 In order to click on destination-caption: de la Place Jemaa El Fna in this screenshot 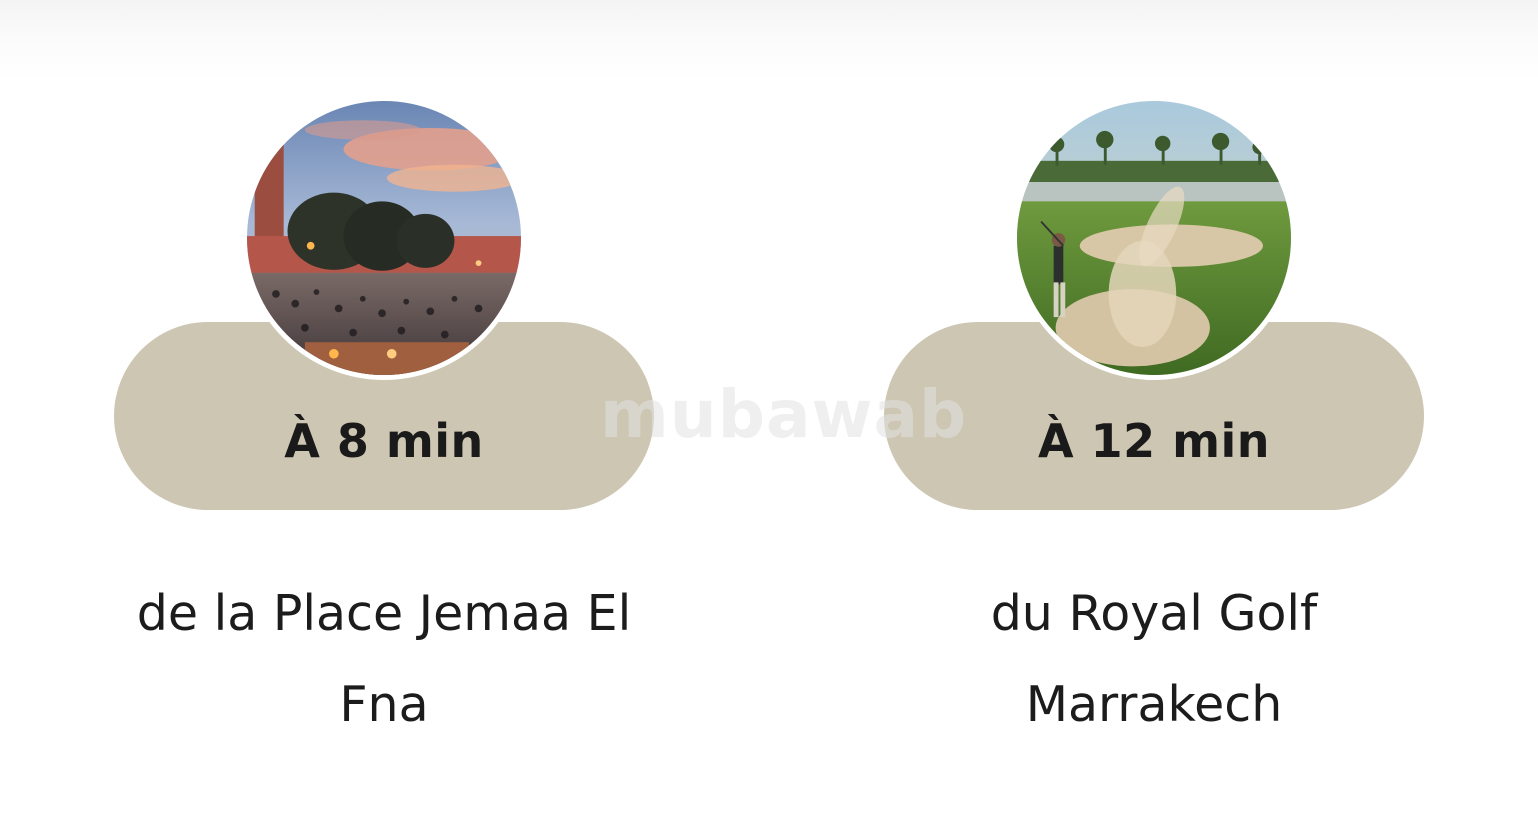, I will do `click(384, 659)`.